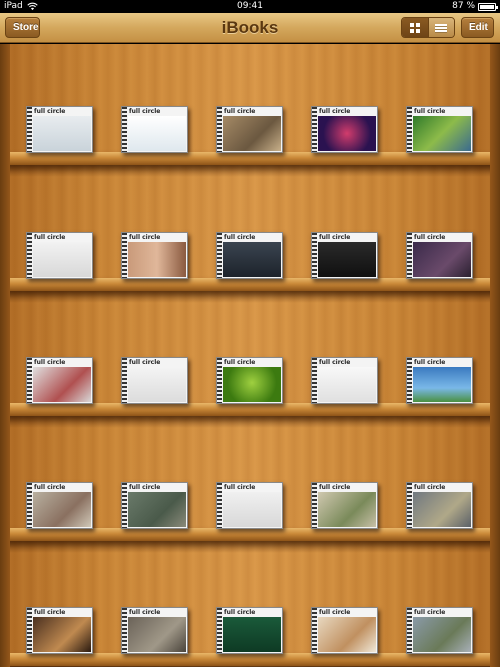  I want to click on list-icon, so click(441, 27).